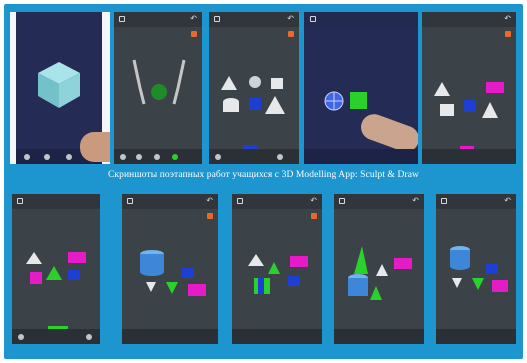 This screenshot has height=363, width=527. I want to click on screenshot-bottom-5: ↶, so click(476, 269).